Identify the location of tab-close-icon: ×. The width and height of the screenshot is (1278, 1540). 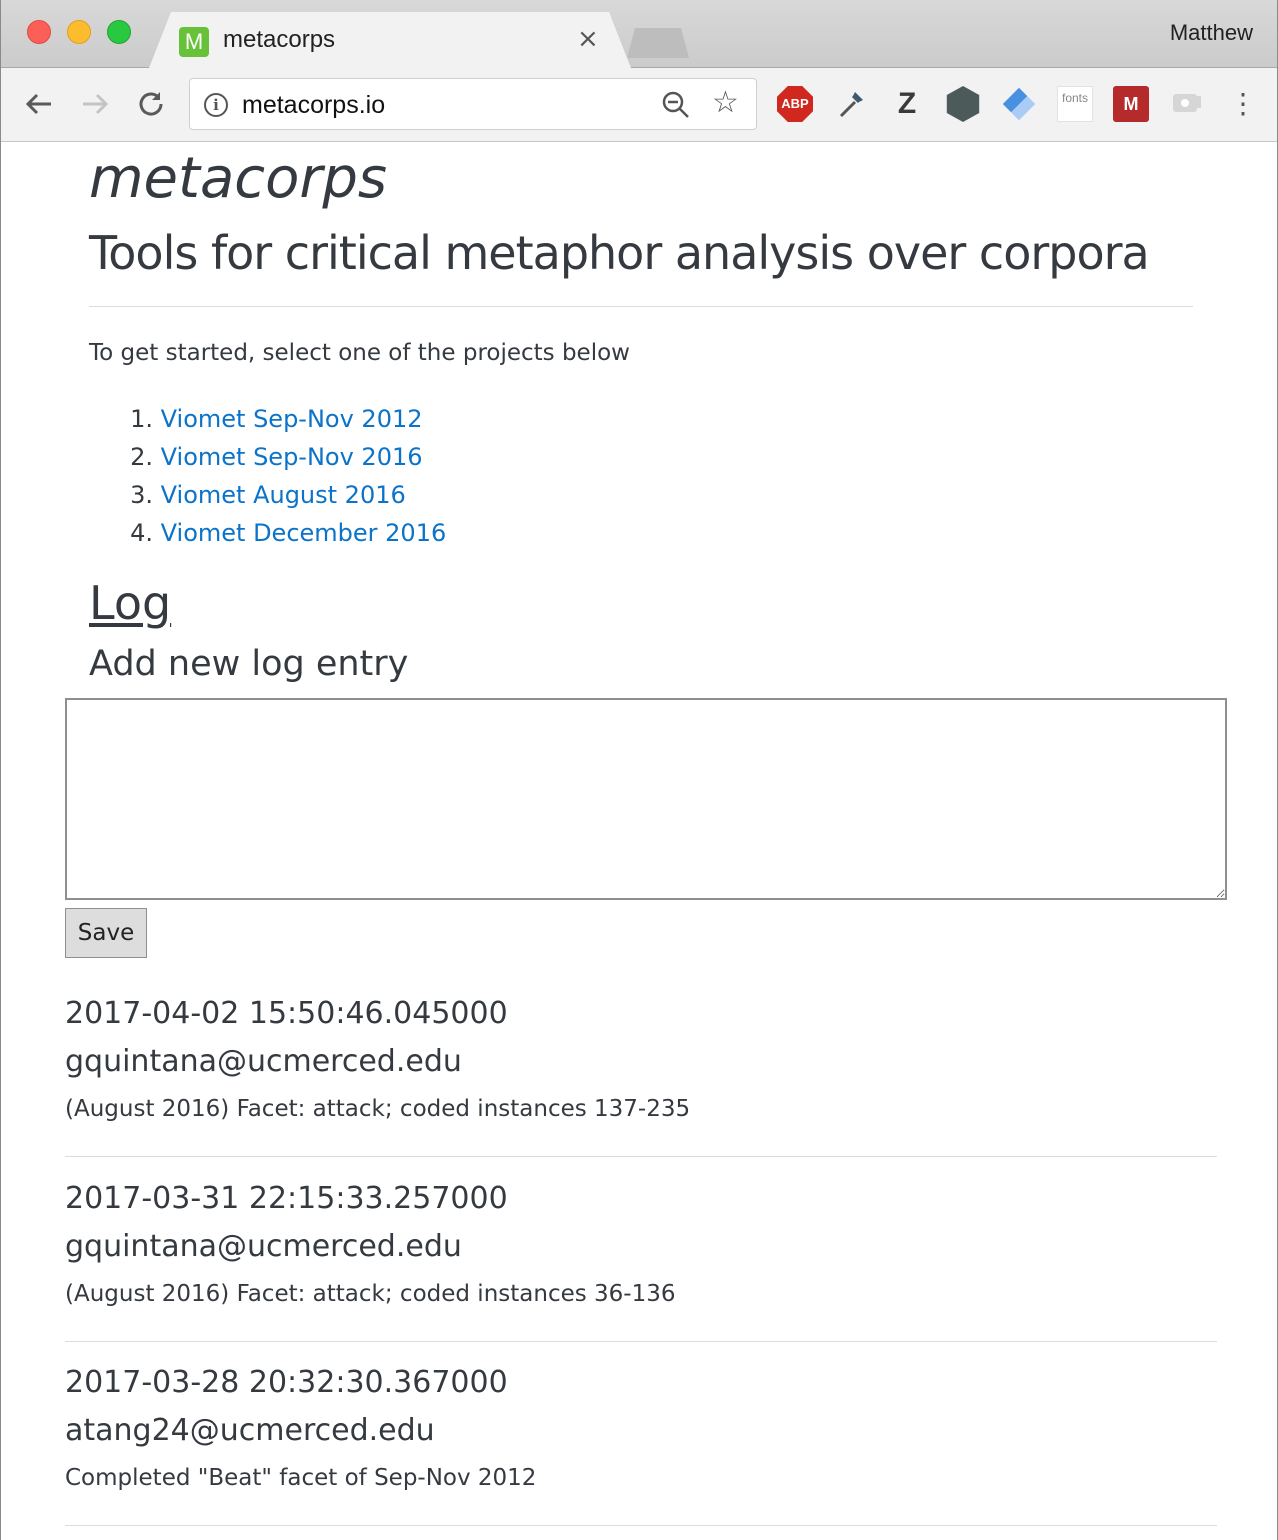
(588, 39).